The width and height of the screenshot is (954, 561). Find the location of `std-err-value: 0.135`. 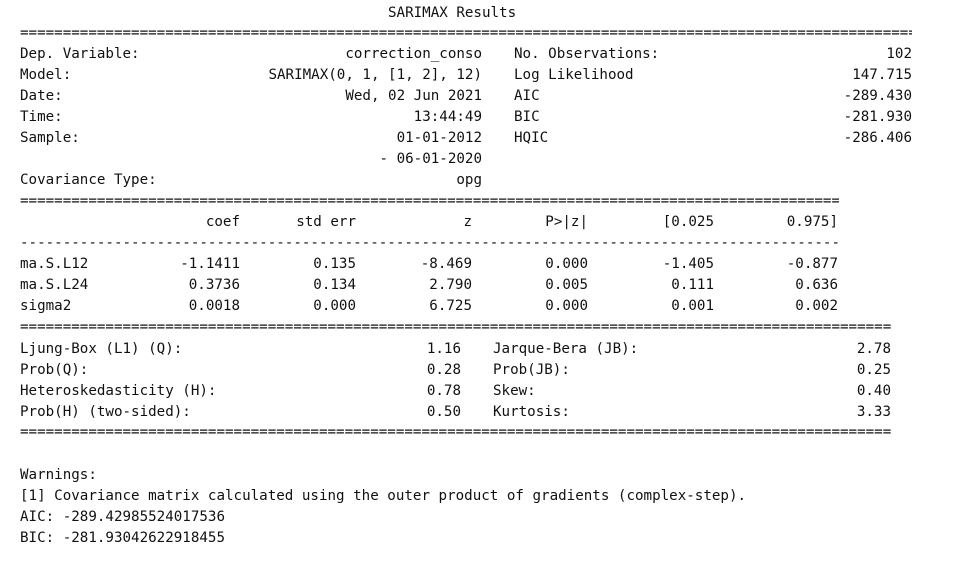

std-err-value: 0.135 is located at coordinates (334, 264).